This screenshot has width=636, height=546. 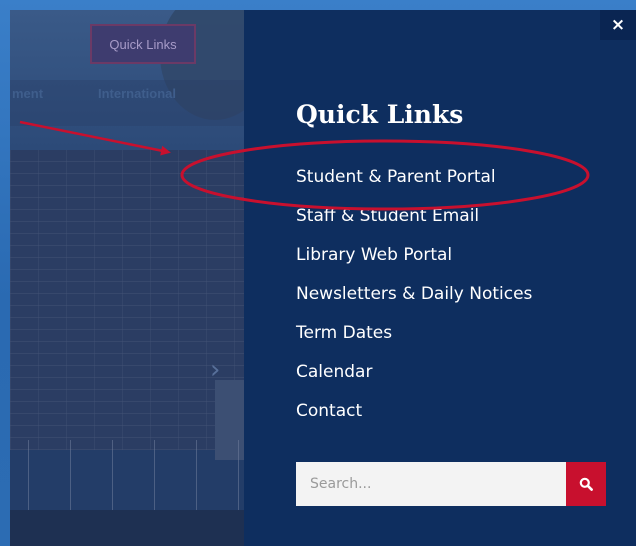 I want to click on link-library-web-portal: Library Web Portal, so click(x=414, y=263).